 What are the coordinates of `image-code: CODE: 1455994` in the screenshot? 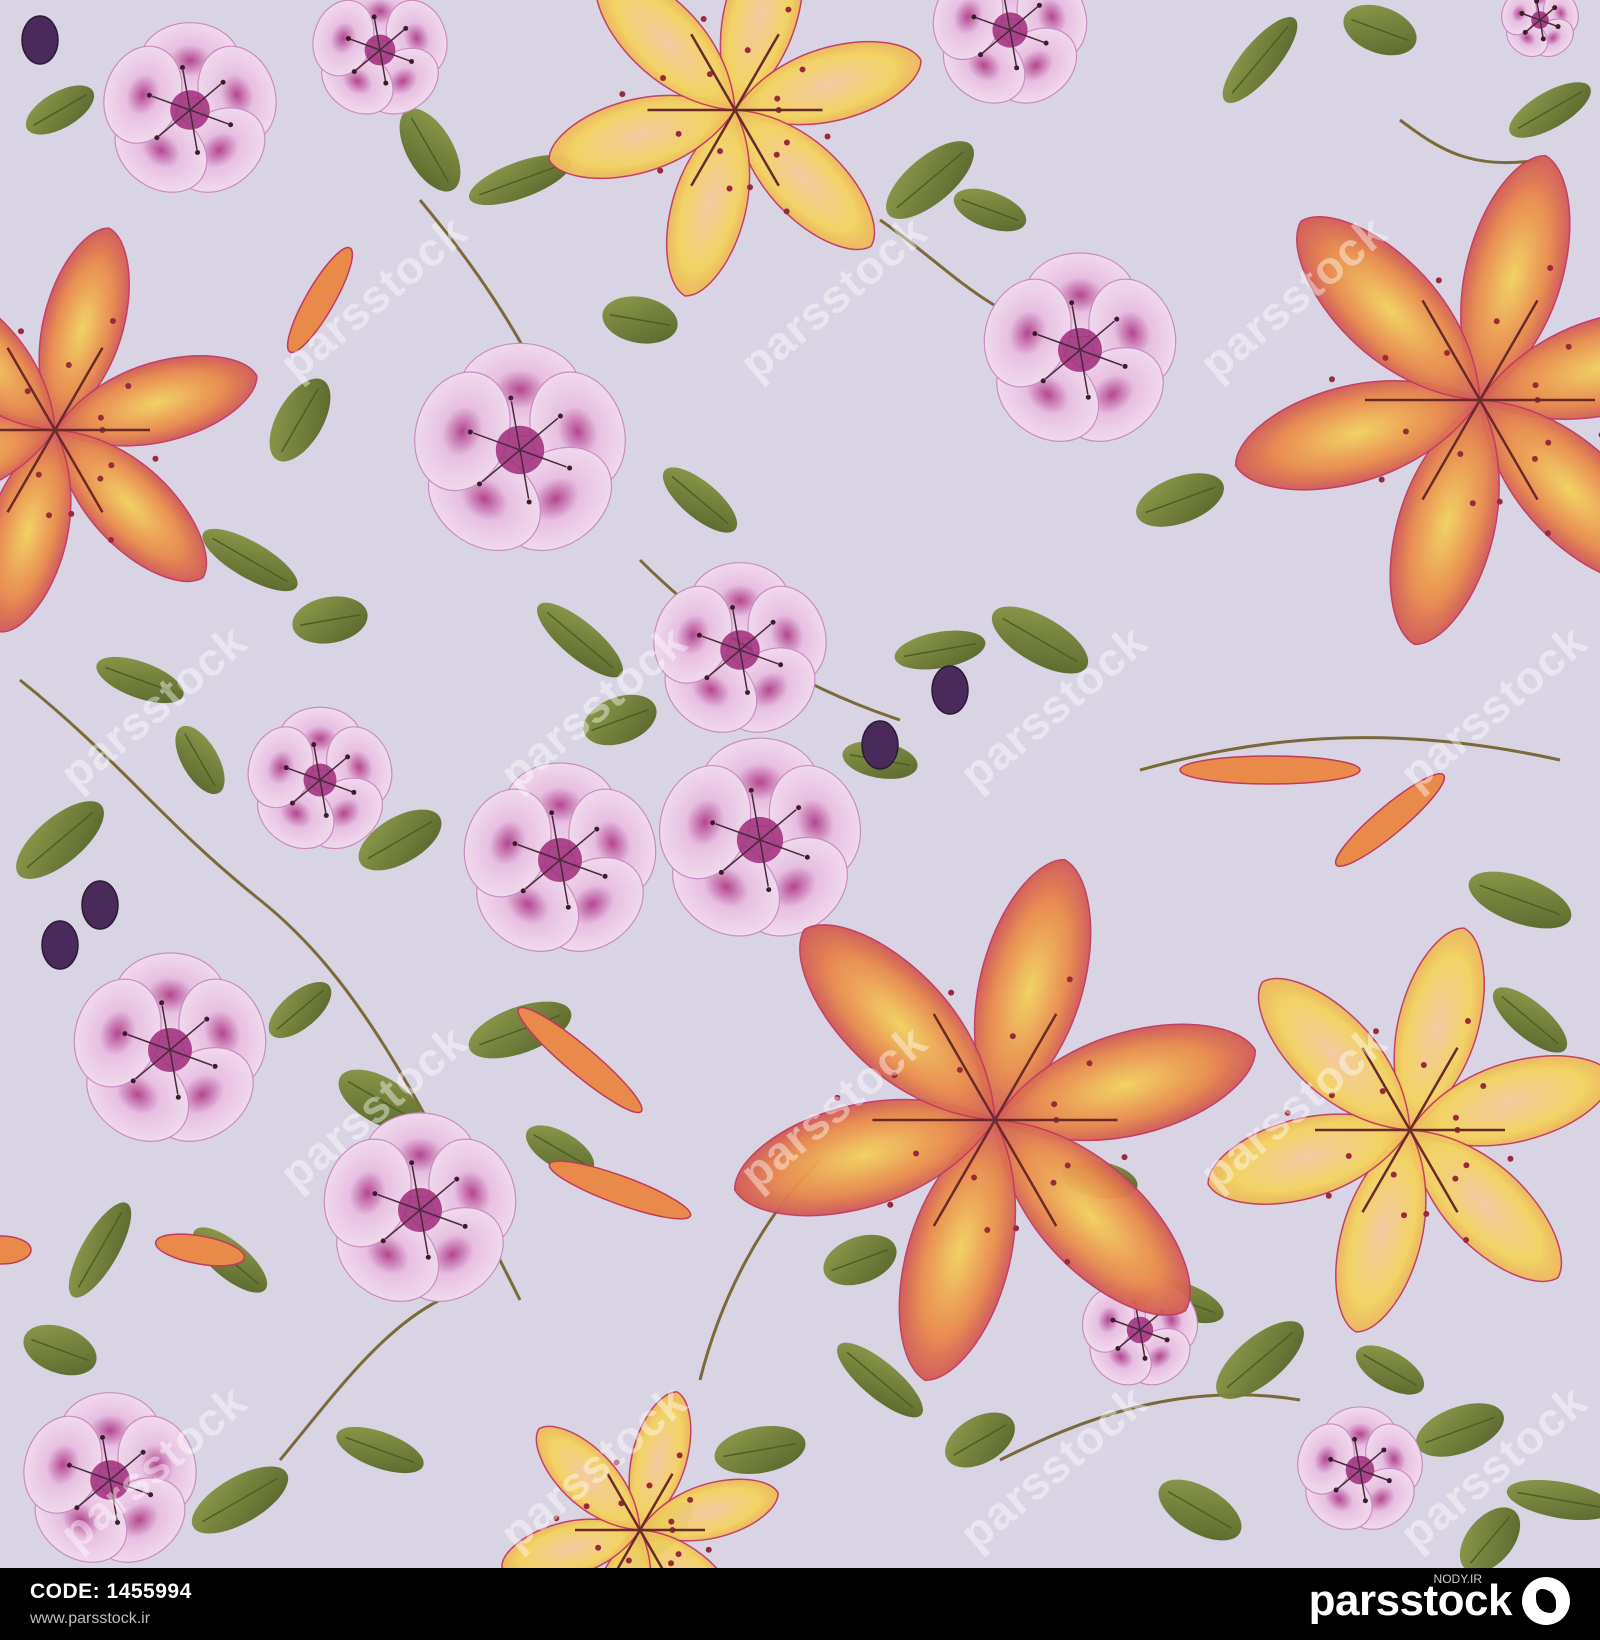 It's located at (111, 1592).